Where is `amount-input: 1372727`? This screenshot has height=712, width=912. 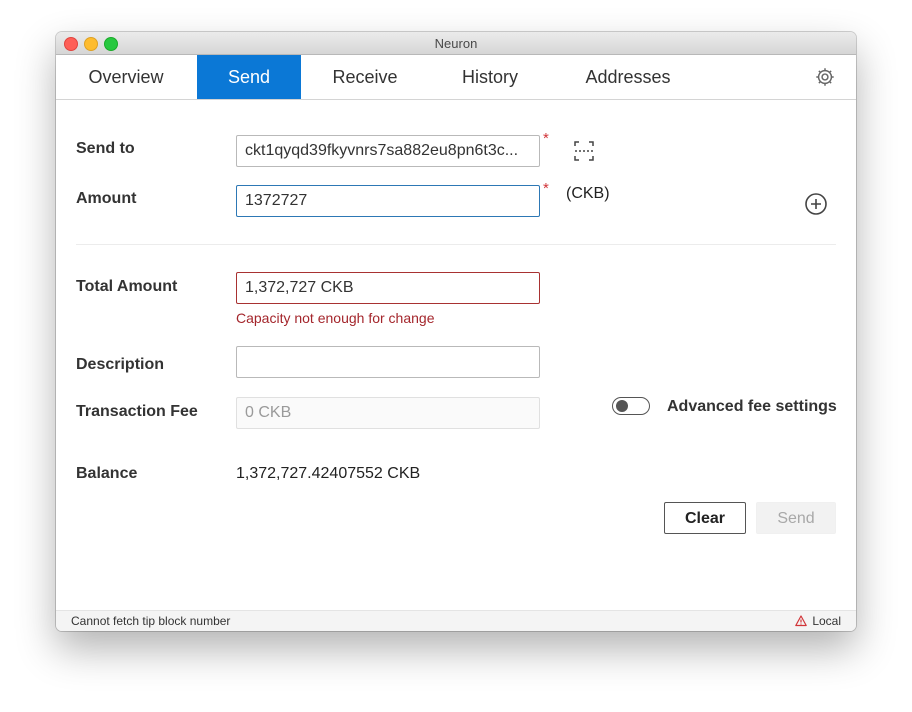 amount-input: 1372727 is located at coordinates (388, 201).